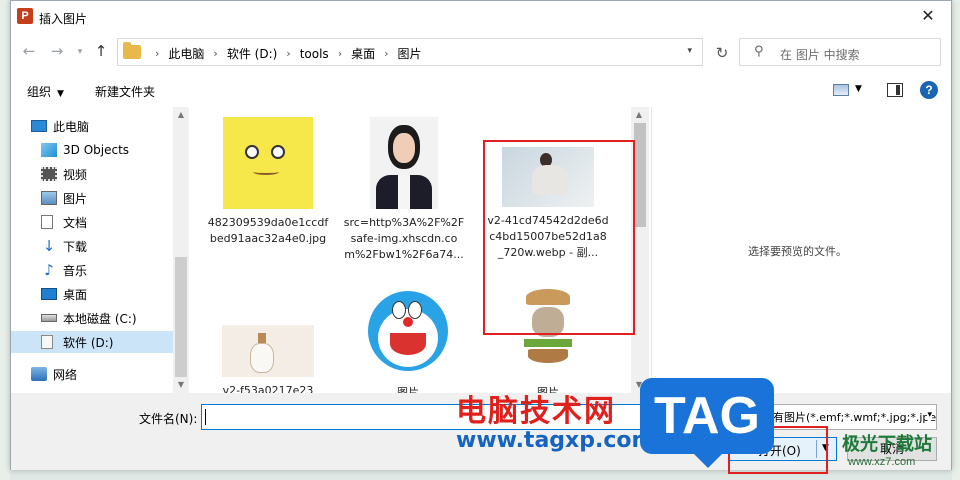 This screenshot has height=480, width=960. What do you see at coordinates (404, 163) in the screenshot?
I see `id-photo-thumbnail` at bounding box center [404, 163].